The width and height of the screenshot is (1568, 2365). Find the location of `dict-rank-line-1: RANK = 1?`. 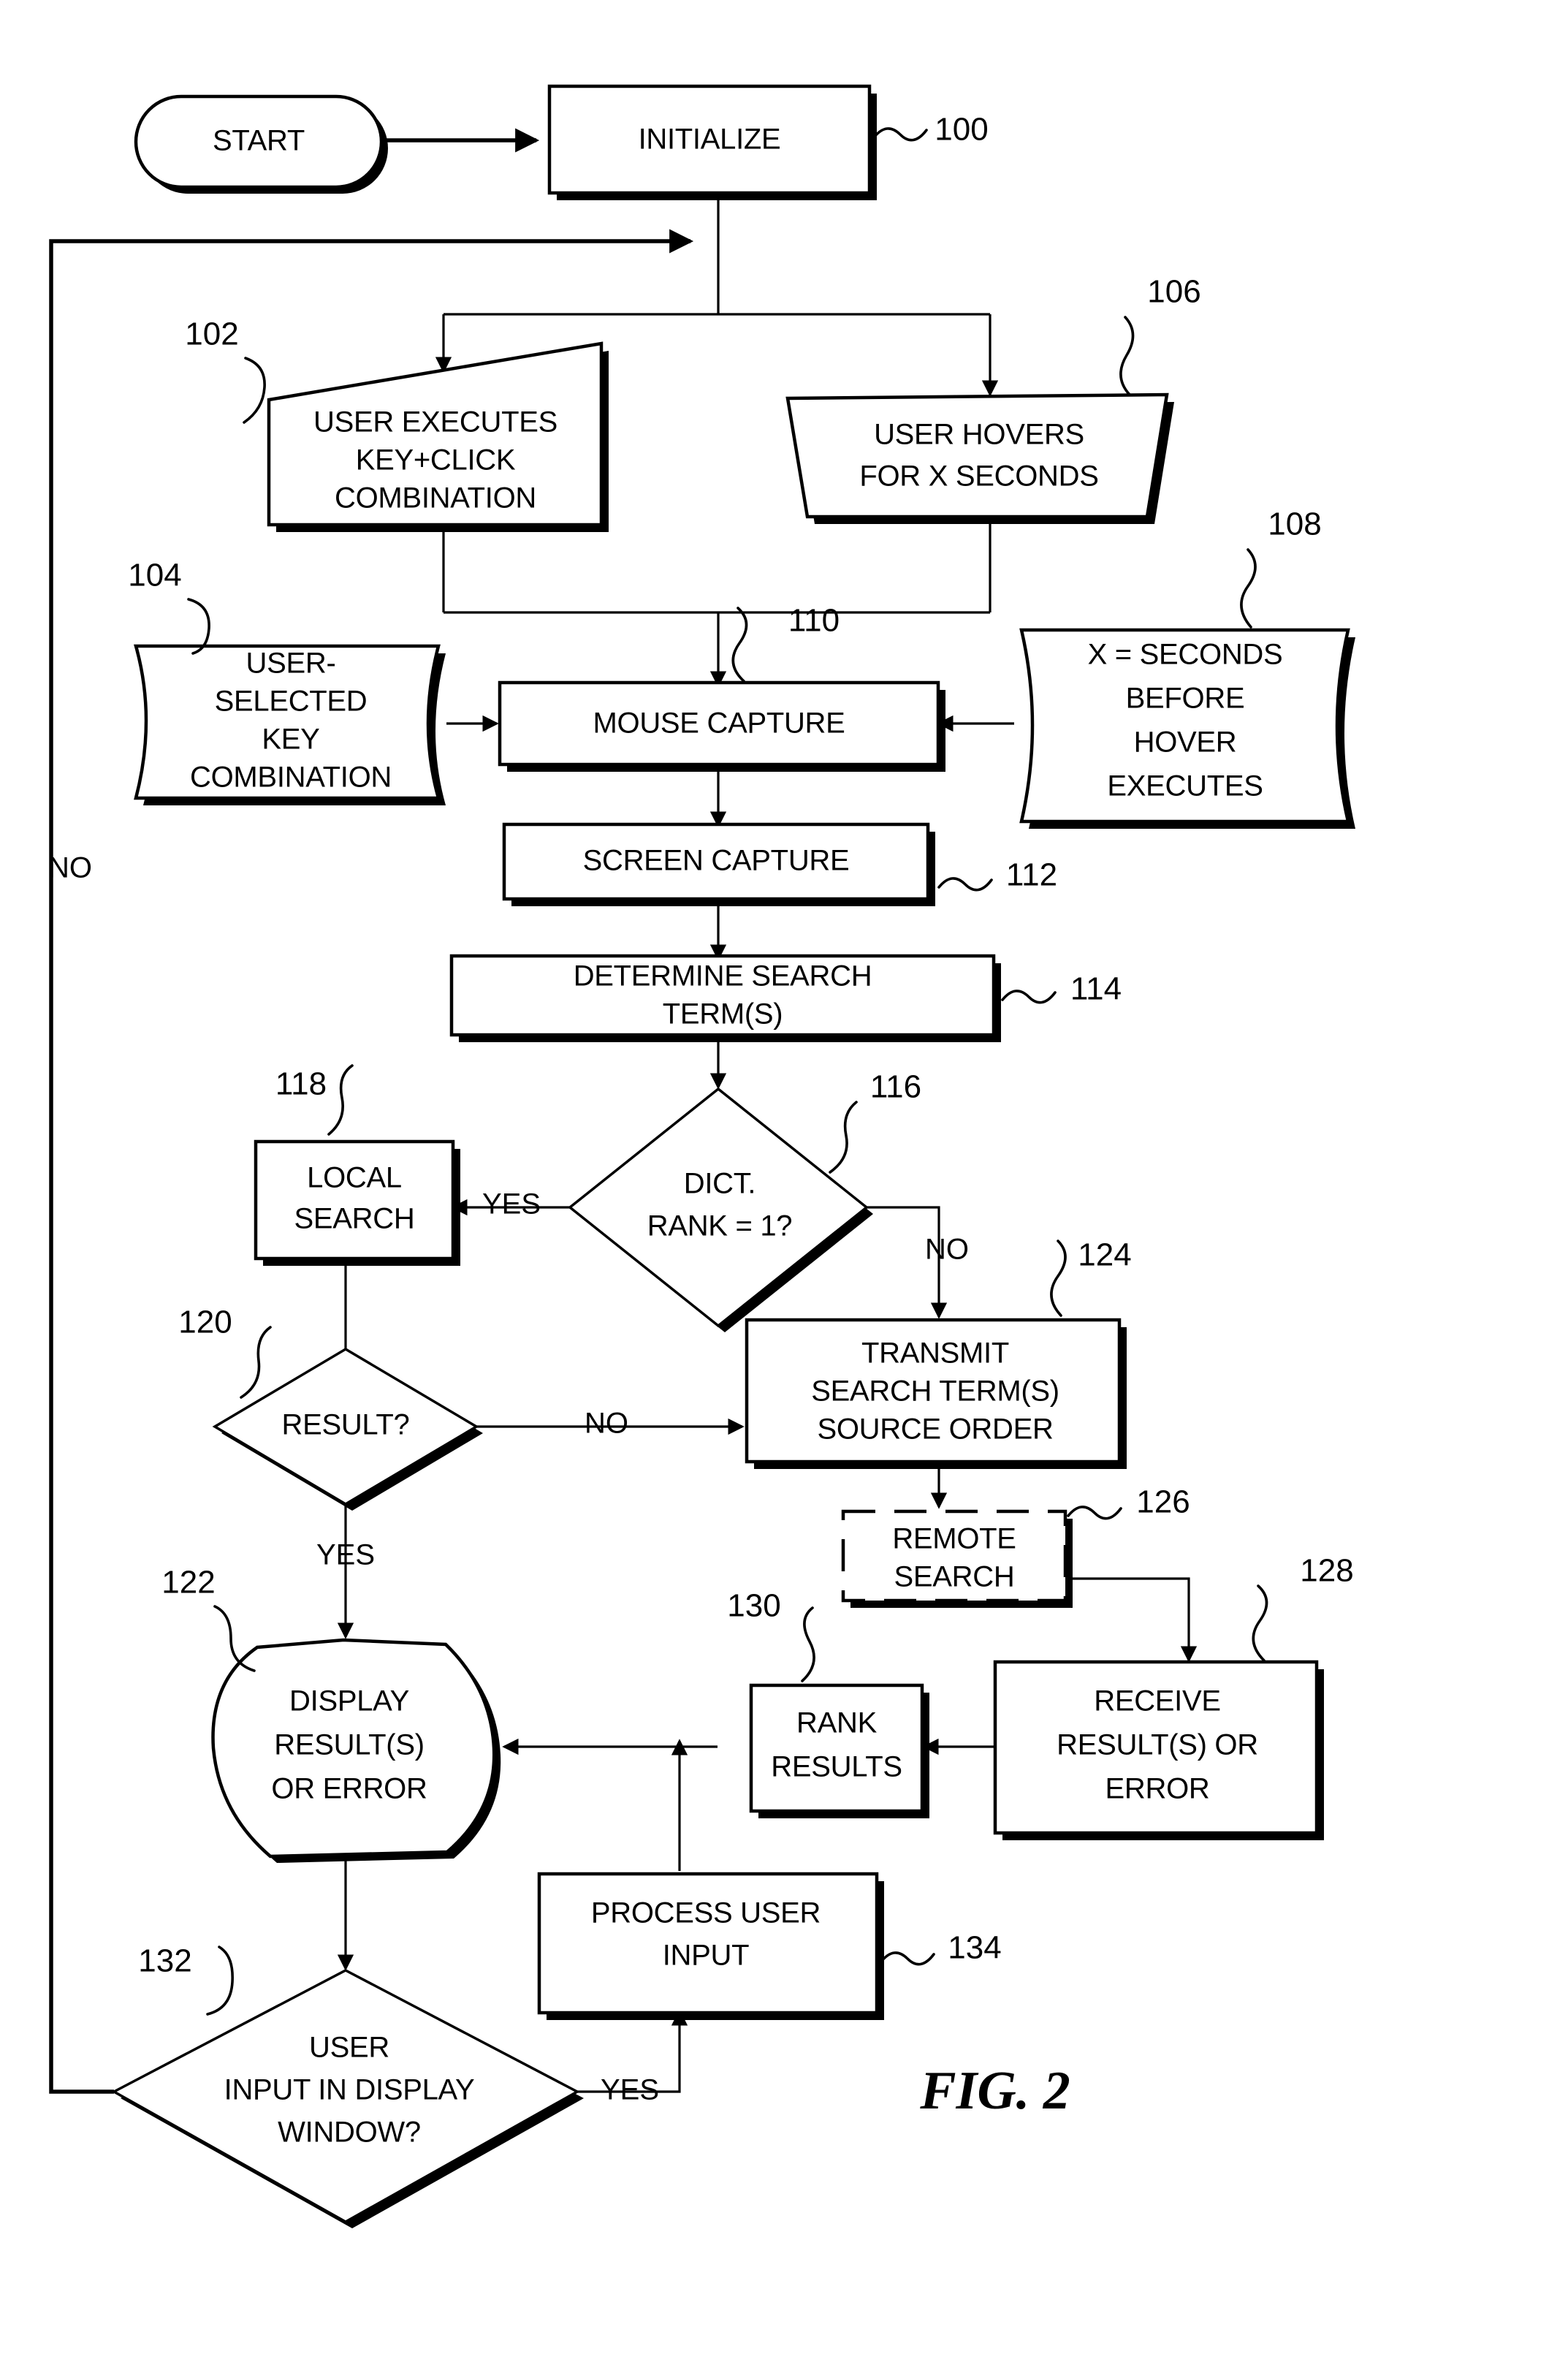

dict-rank-line-1: RANK = 1? is located at coordinates (720, 1226).